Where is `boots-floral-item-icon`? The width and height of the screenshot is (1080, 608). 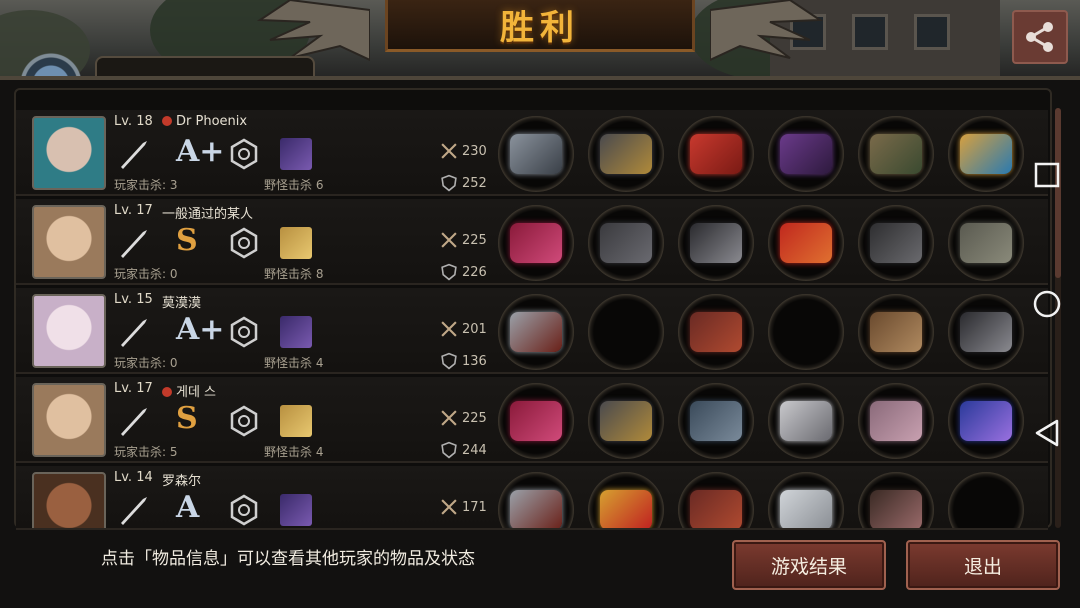 boots-floral-item-icon is located at coordinates (896, 509).